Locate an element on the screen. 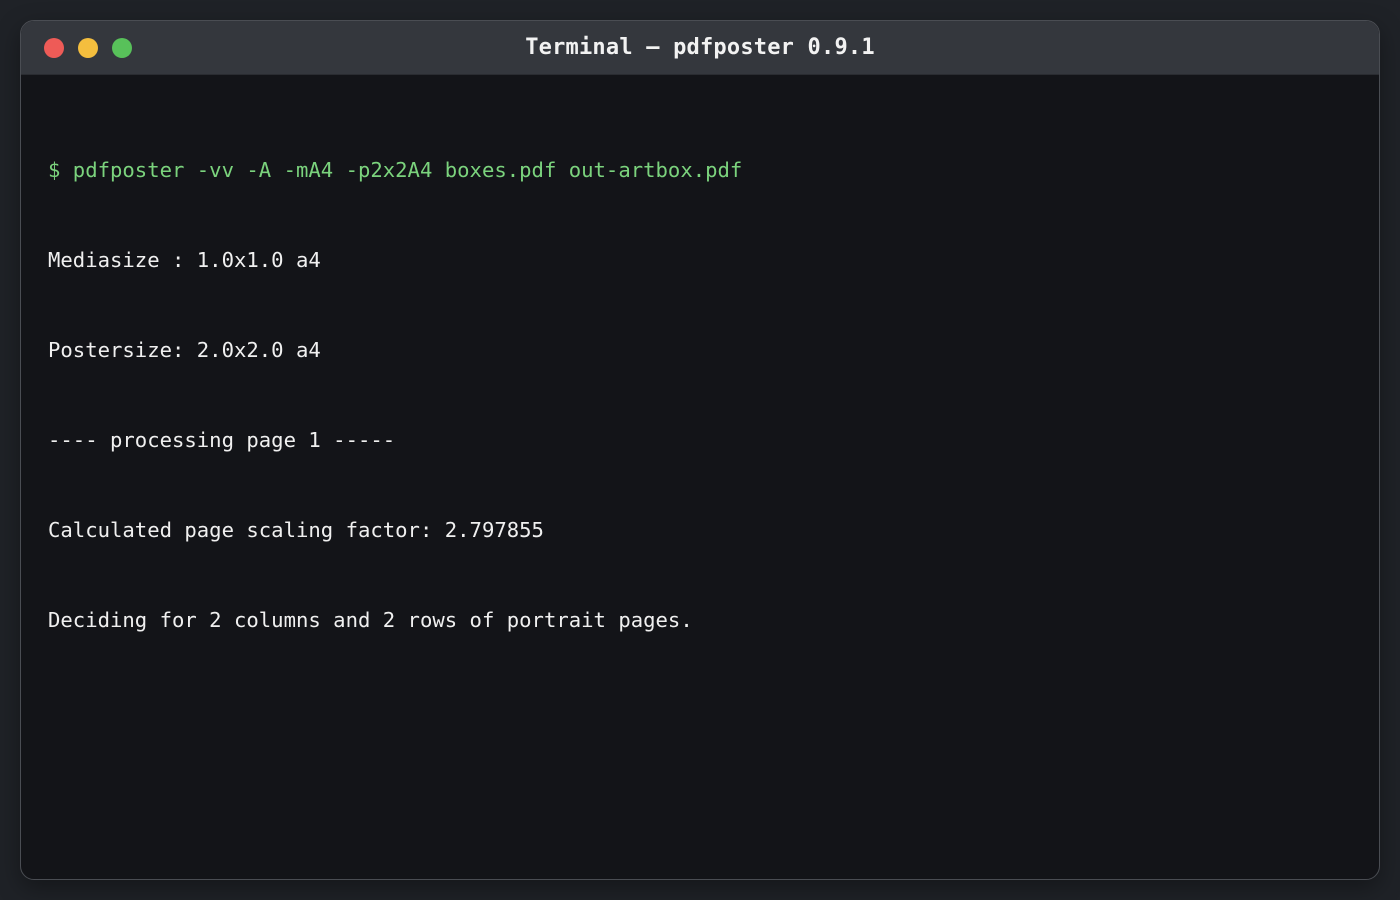 The height and width of the screenshot is (900, 1400). window-titlebar: Terminal — pdfposter 0.9.1 is located at coordinates (700, 48).